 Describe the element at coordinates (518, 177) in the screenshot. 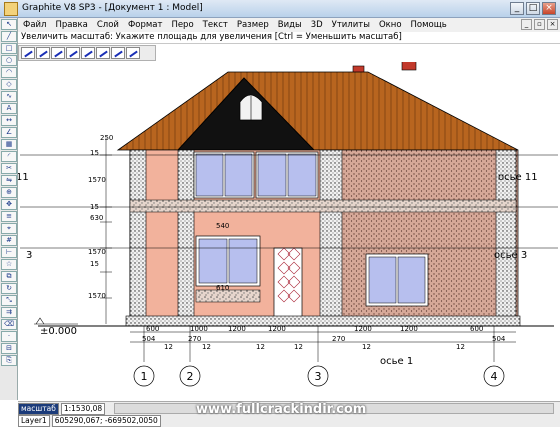

I see `axis-label-right-11: осье 11` at that location.